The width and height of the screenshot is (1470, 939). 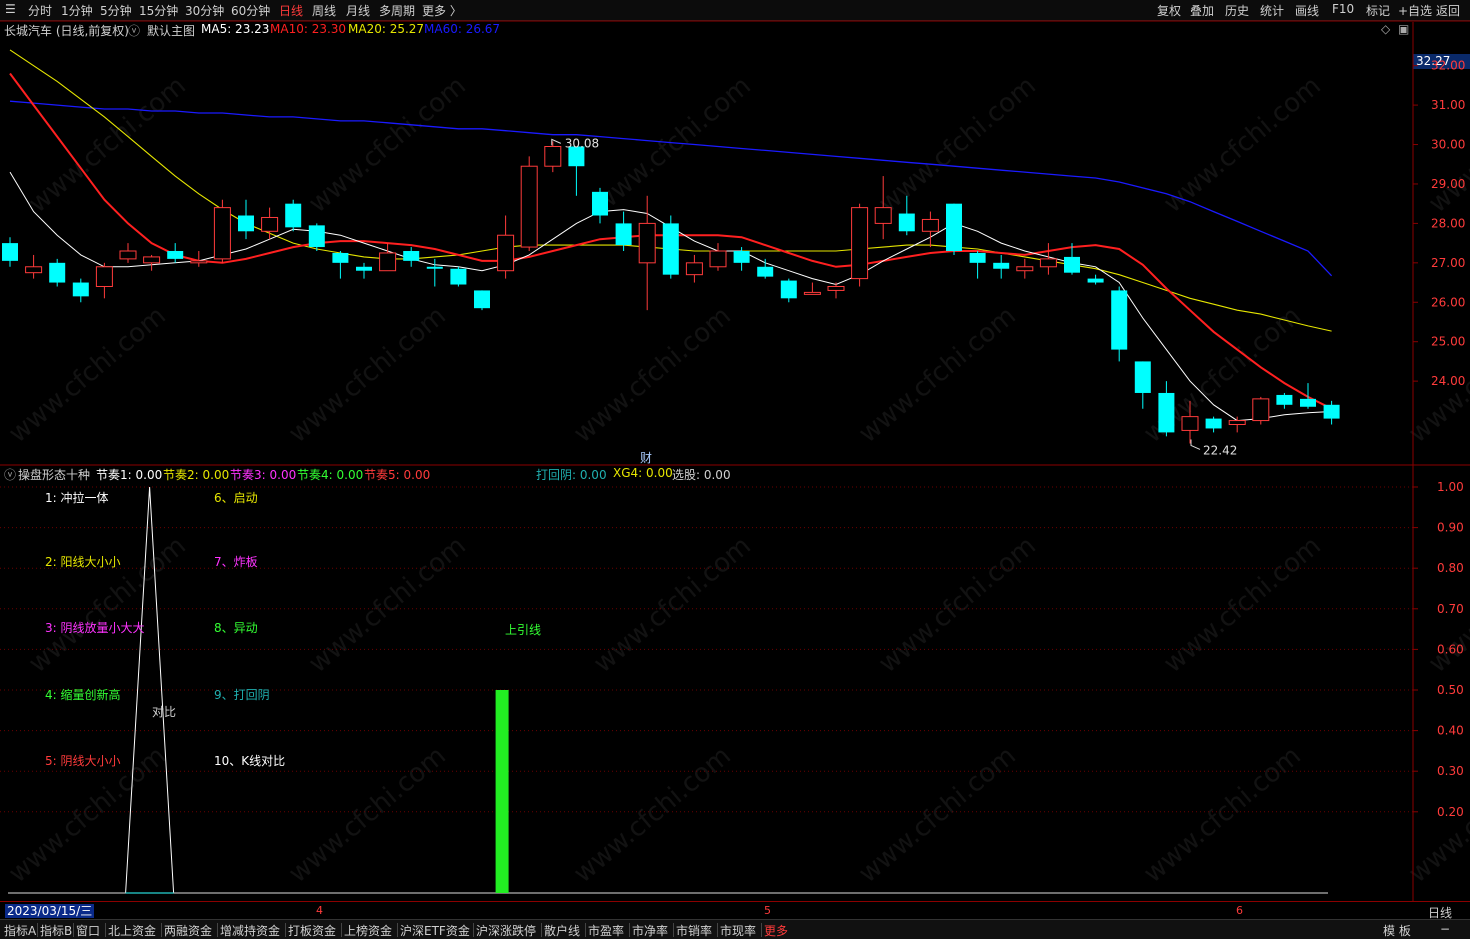 What do you see at coordinates (1397, 930) in the screenshot?
I see `template-button: 模 板` at bounding box center [1397, 930].